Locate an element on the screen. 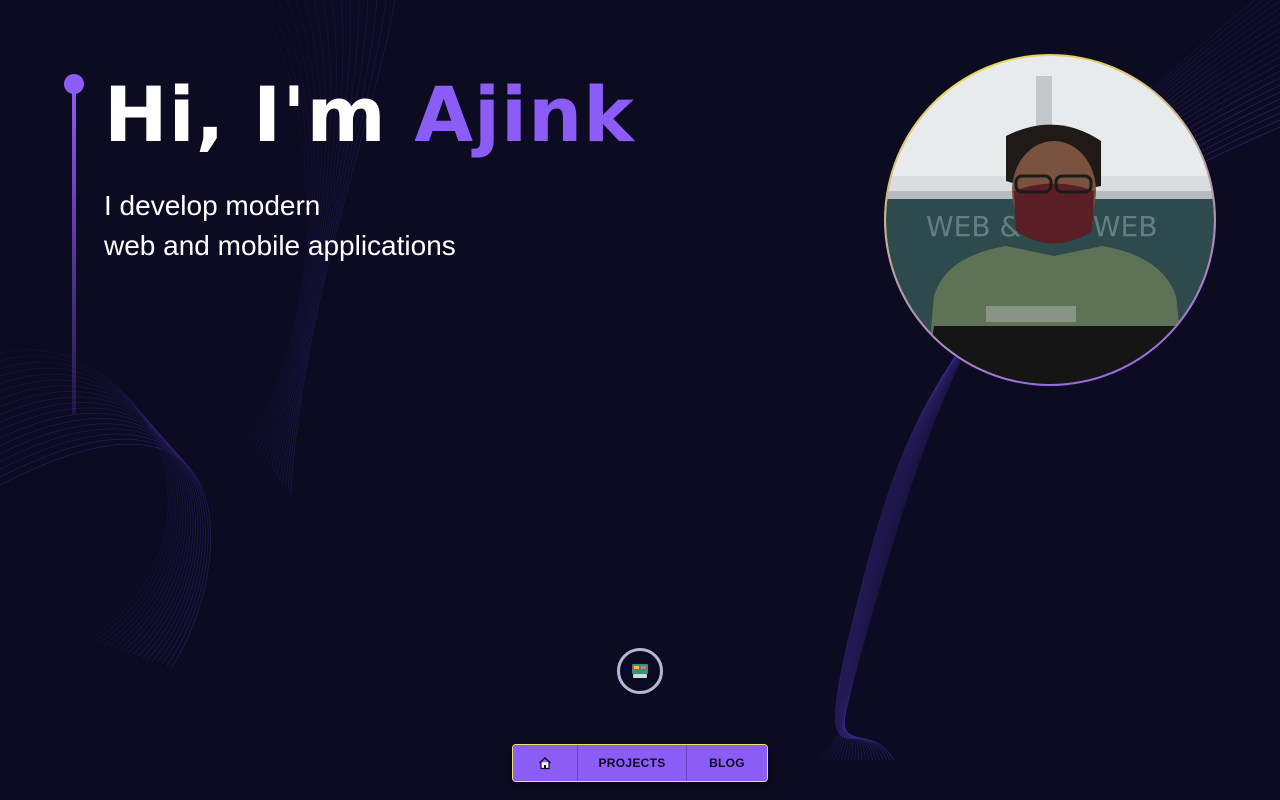  tagline-line-2: web and mobile applications is located at coordinates (280, 245).